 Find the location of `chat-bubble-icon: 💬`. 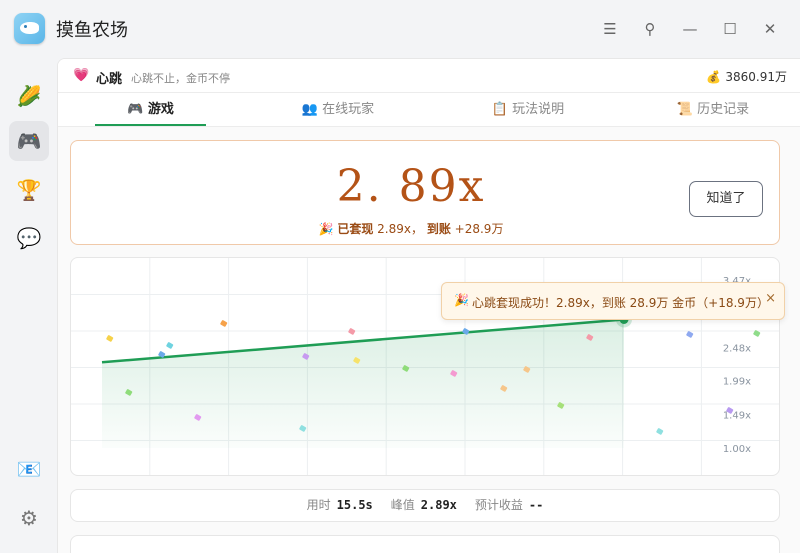

chat-bubble-icon: 💬 is located at coordinates (29, 238).